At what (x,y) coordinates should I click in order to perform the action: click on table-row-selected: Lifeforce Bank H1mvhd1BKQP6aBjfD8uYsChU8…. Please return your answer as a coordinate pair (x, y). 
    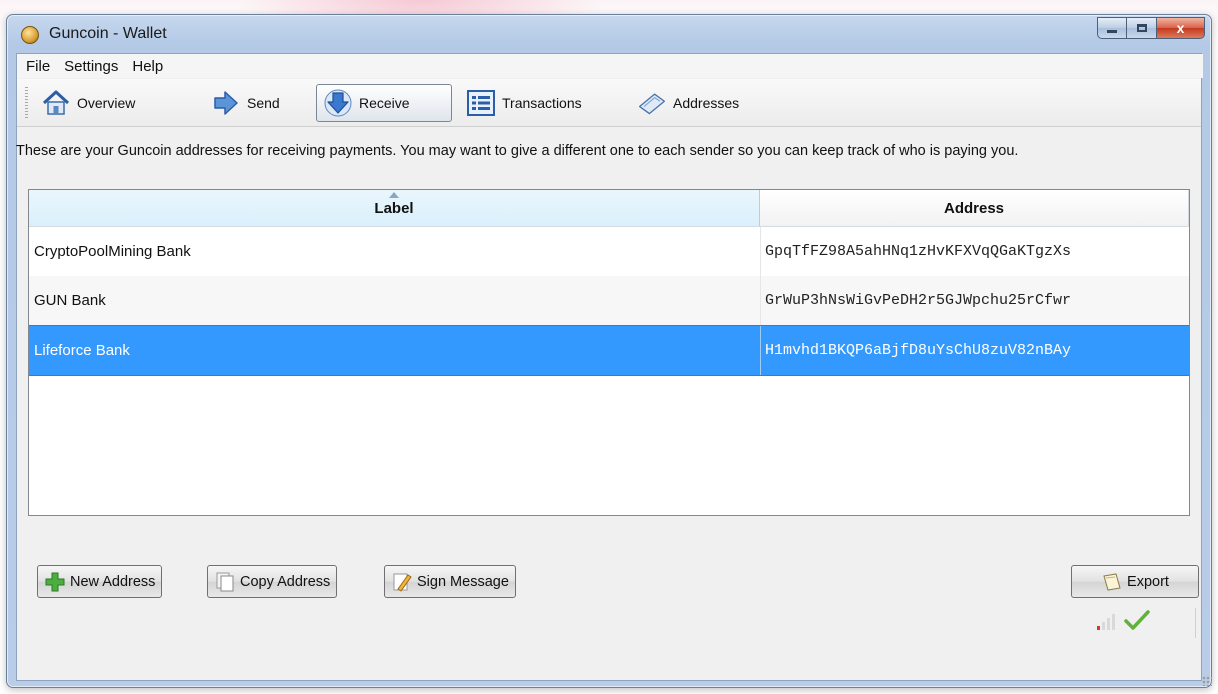
    Looking at the image, I should click on (609, 350).